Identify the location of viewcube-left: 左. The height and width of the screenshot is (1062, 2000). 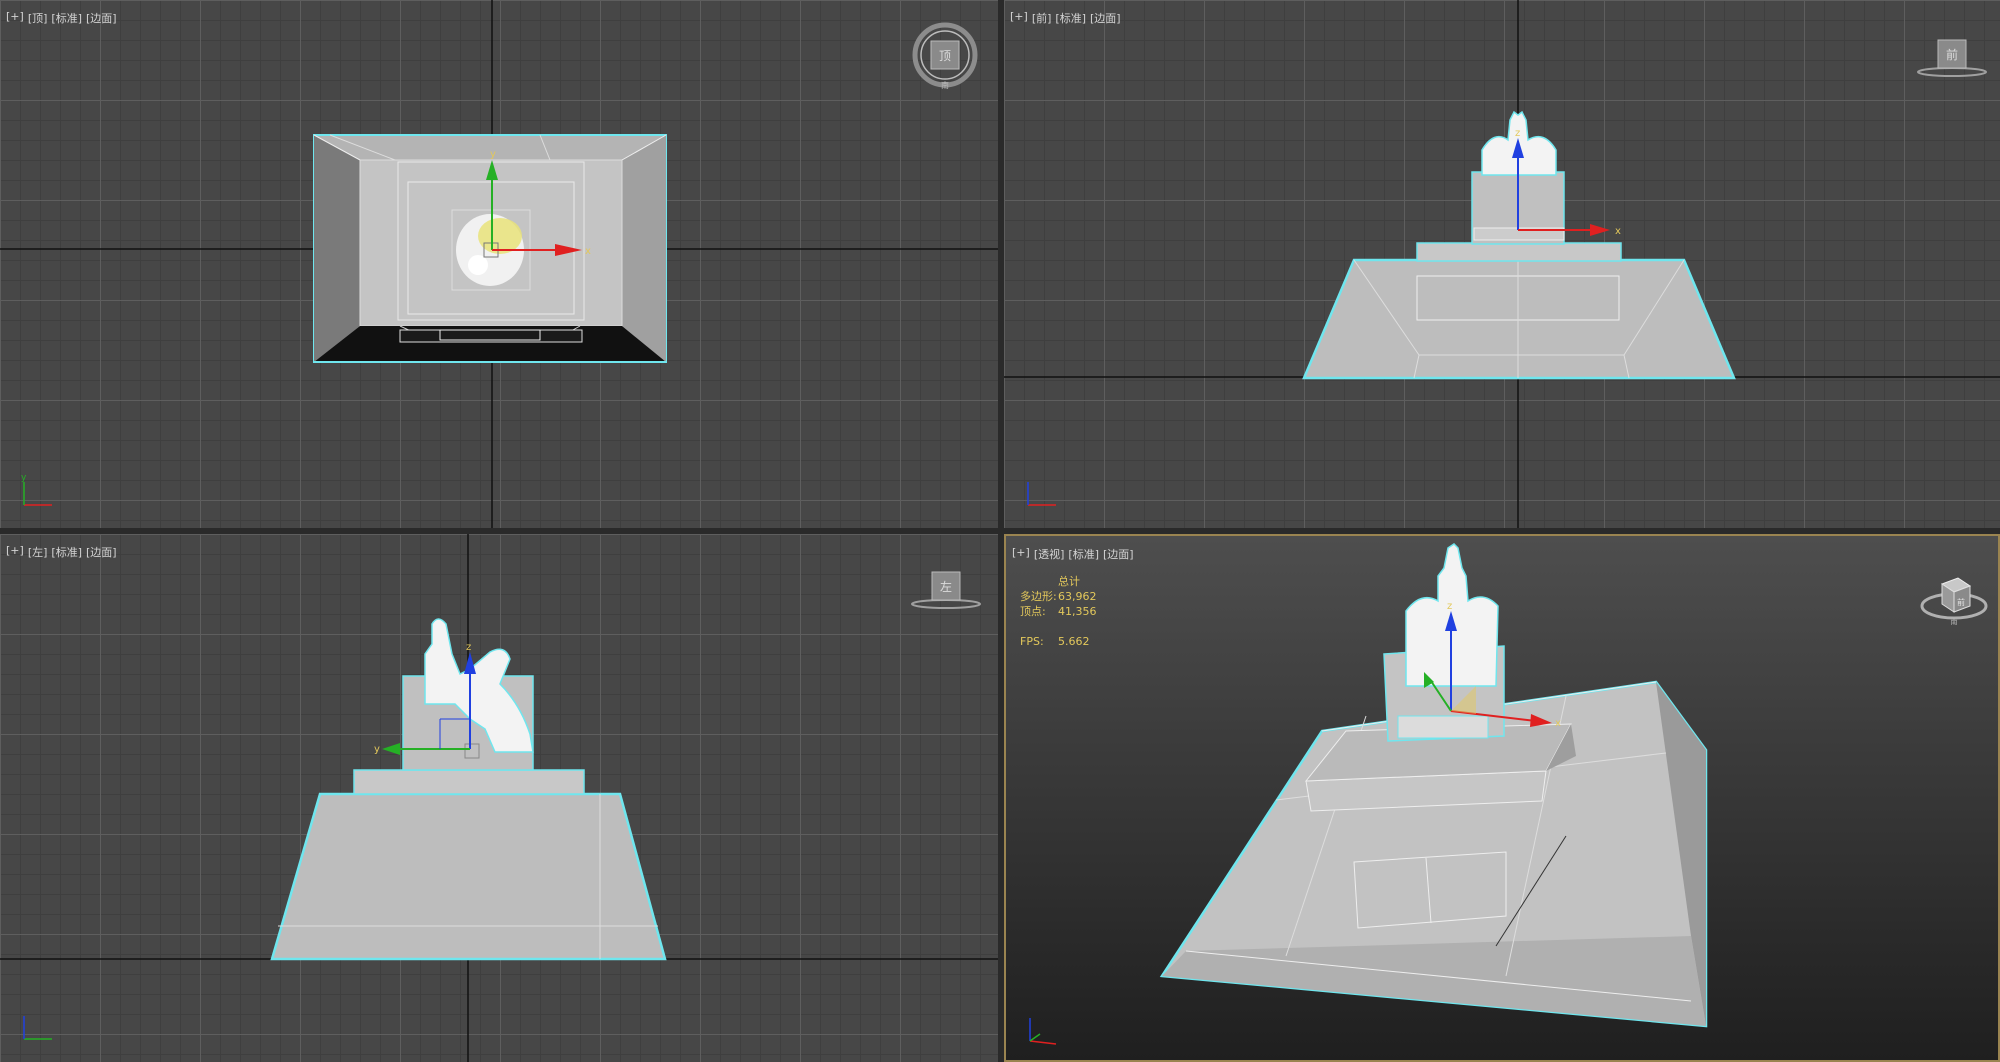
(946, 591).